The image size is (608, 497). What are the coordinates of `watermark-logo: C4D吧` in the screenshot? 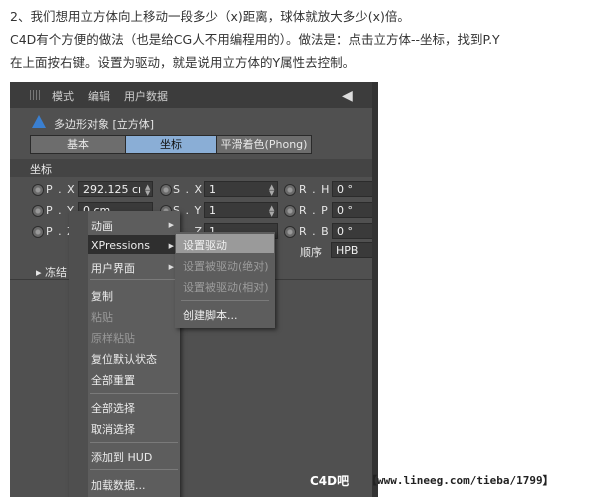 It's located at (330, 481).